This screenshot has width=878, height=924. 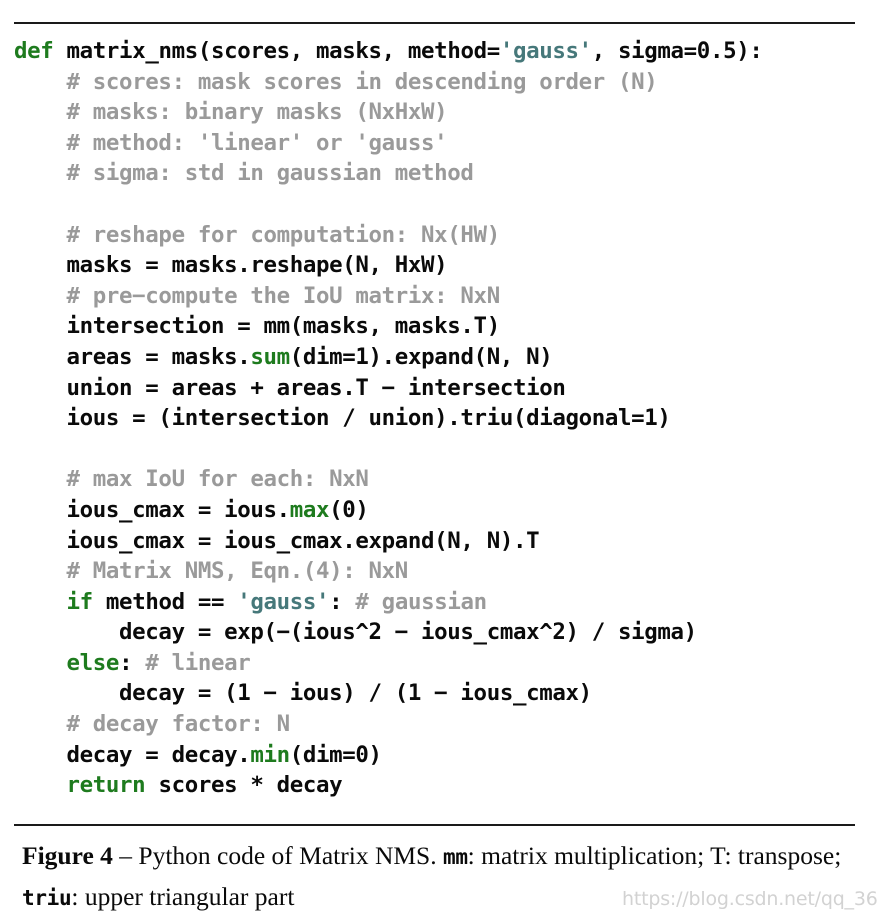 What do you see at coordinates (34, 51) in the screenshot?
I see `code-token-kw: def` at bounding box center [34, 51].